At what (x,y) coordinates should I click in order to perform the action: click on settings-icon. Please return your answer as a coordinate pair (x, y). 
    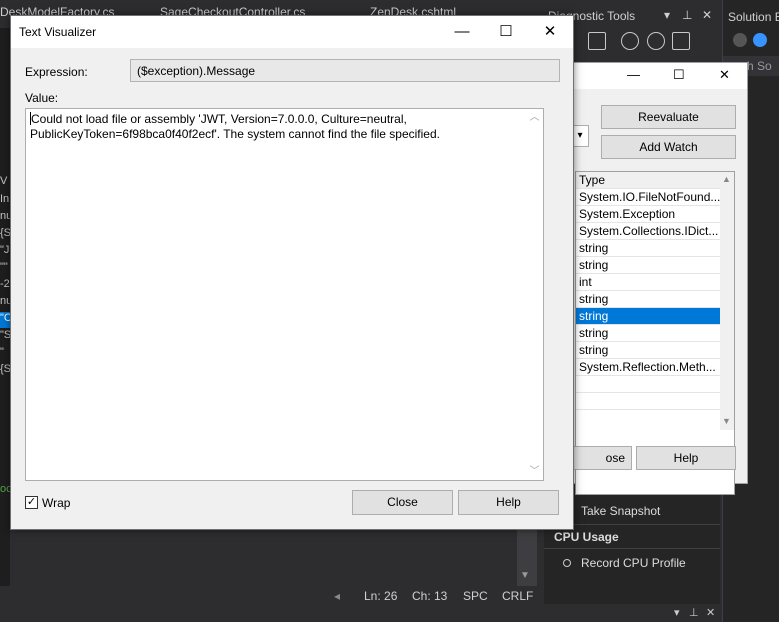
    Looking at the image, I should click on (681, 41).